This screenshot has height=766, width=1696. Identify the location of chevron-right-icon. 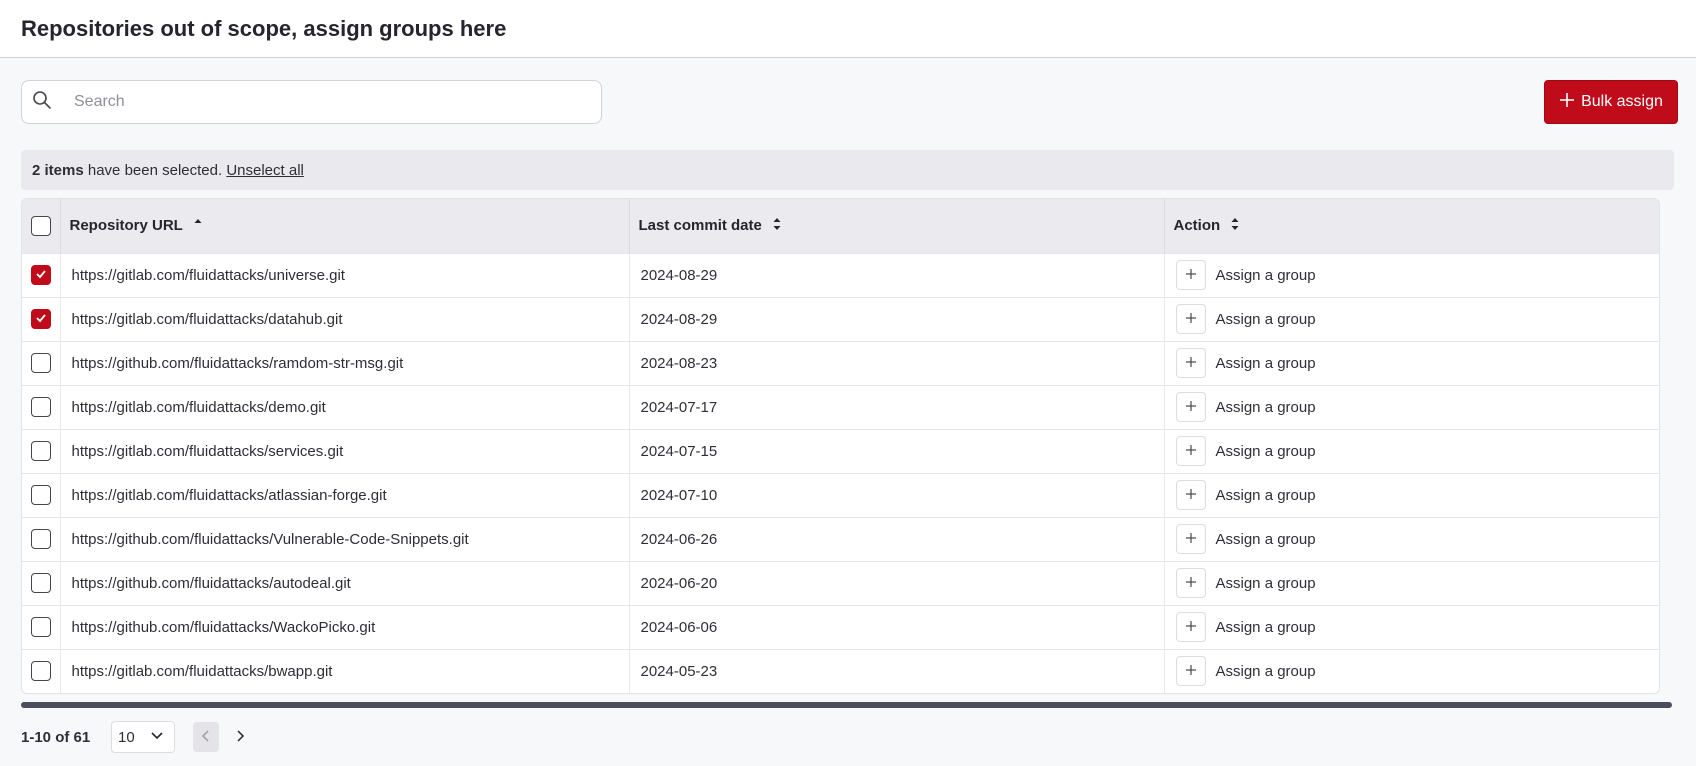
(240, 737).